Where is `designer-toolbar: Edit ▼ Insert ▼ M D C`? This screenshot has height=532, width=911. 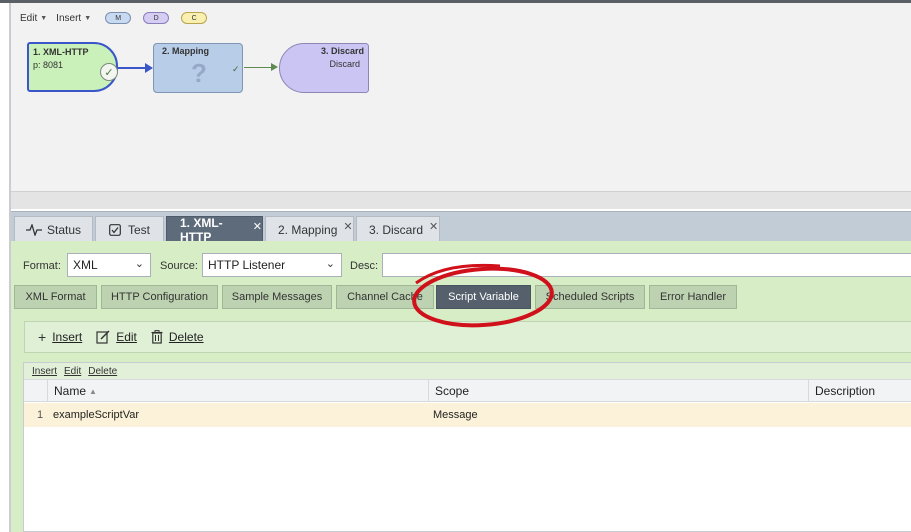
designer-toolbar: Edit ▼ Insert ▼ M D C is located at coordinates (461, 18).